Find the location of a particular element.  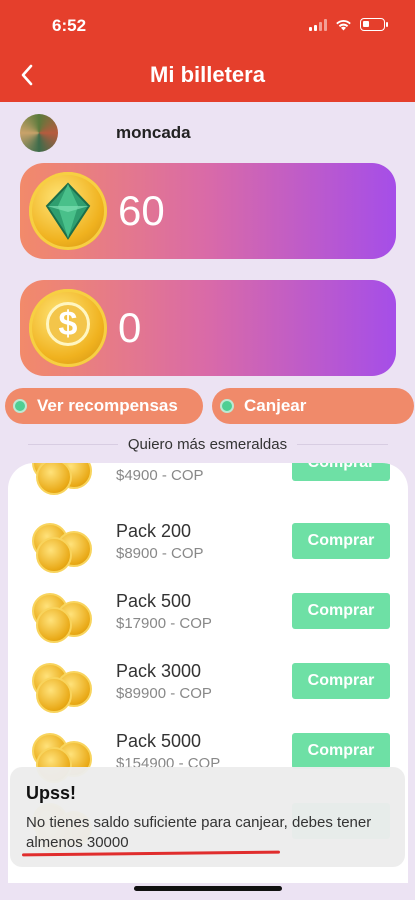

navigation-bar: Mi billetera is located at coordinates (207, 76).